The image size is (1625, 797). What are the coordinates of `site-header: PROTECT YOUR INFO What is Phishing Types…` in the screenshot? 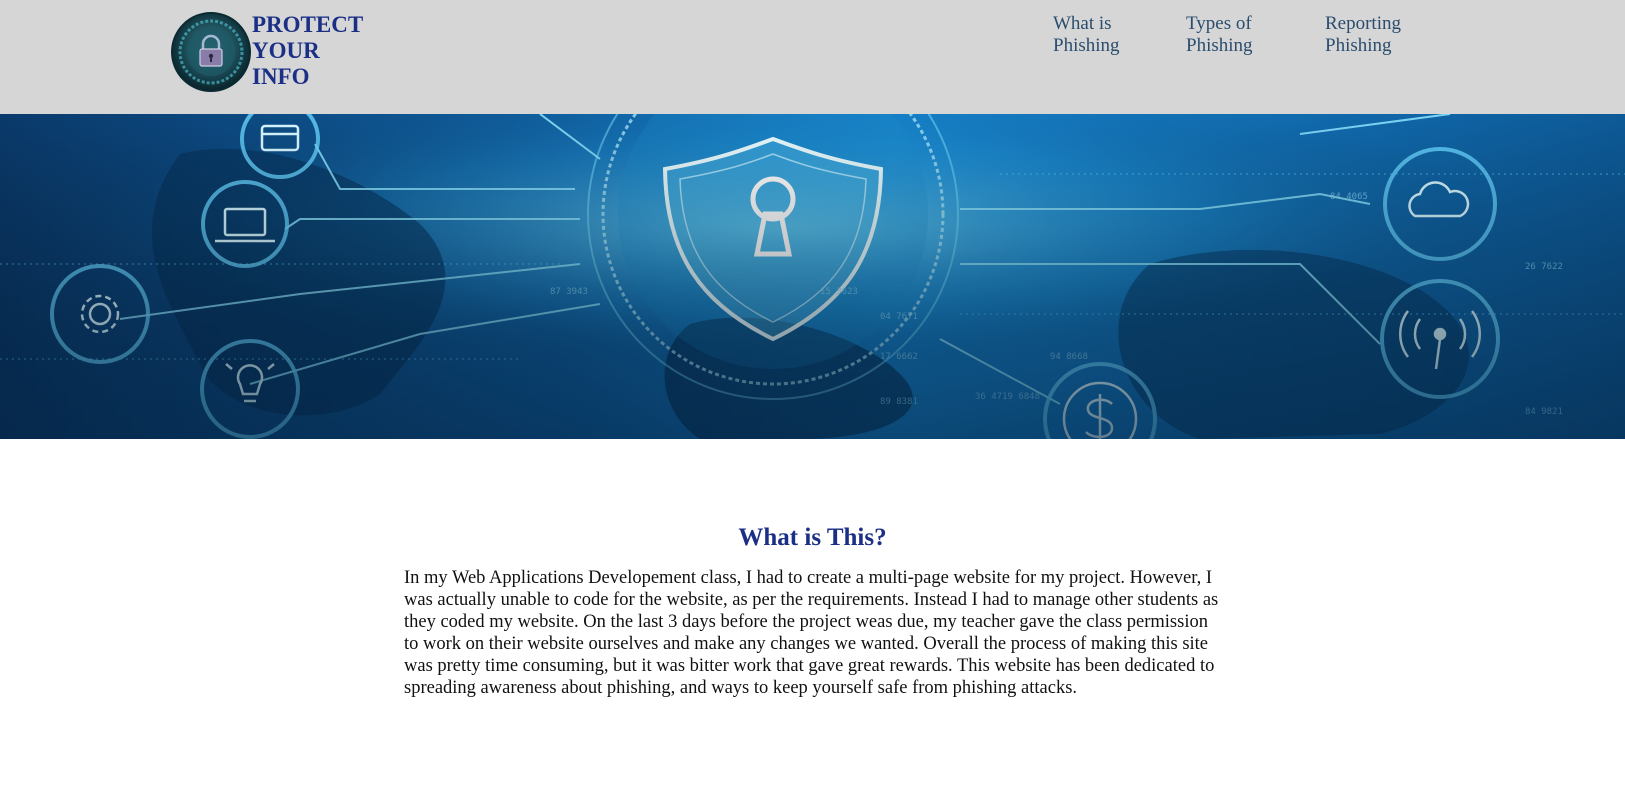 It's located at (812, 57).